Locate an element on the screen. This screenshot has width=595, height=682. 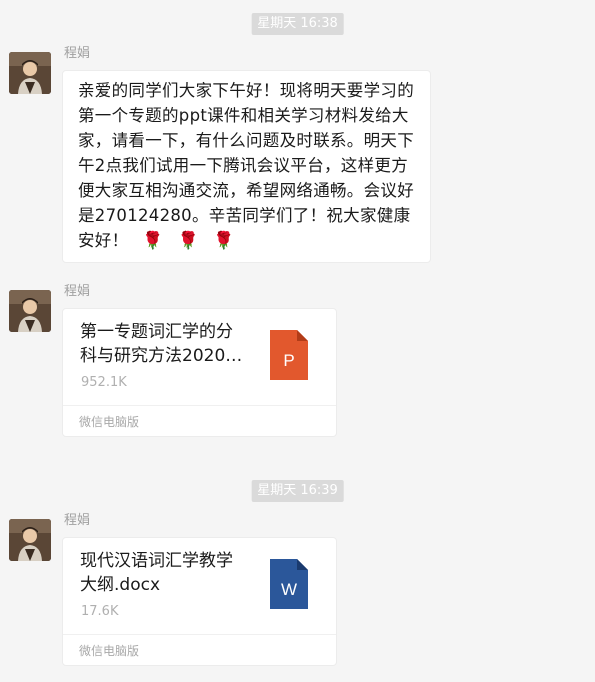
file-card: 第一专题词汇学的分科与研究方法2020… 952.1K P 微信电脑版 is located at coordinates (199, 372).